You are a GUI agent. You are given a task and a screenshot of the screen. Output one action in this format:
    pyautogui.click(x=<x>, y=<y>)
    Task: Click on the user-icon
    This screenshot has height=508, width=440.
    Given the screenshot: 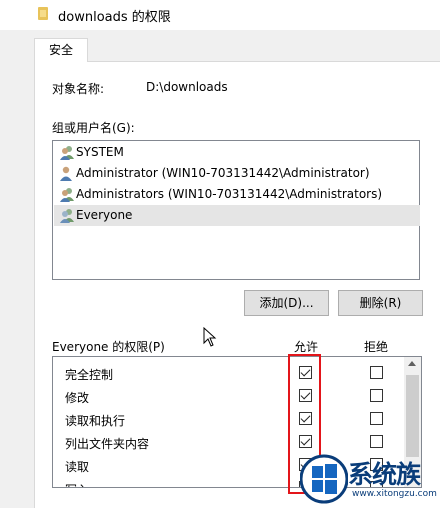 What is the action you would take?
    pyautogui.click(x=66, y=173)
    